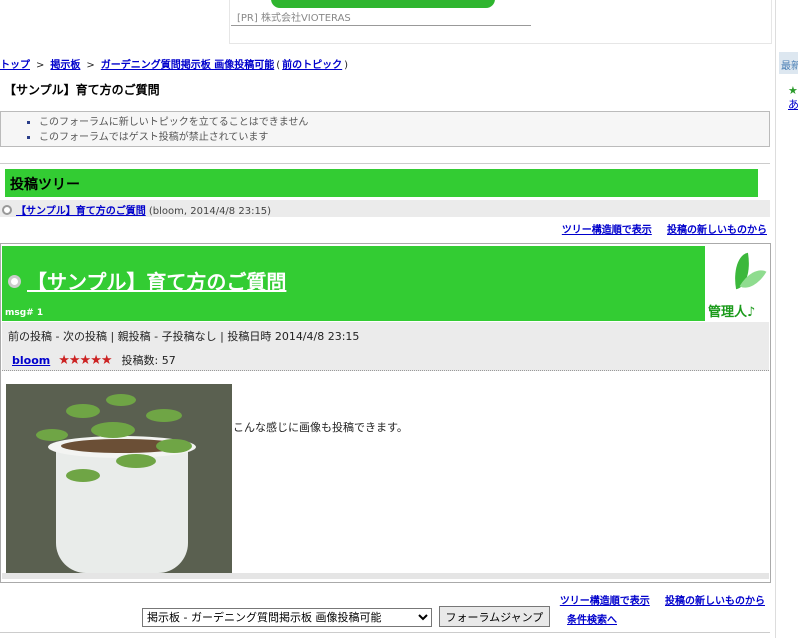 The width and height of the screenshot is (798, 638). I want to click on bottom-divider, so click(385, 632).